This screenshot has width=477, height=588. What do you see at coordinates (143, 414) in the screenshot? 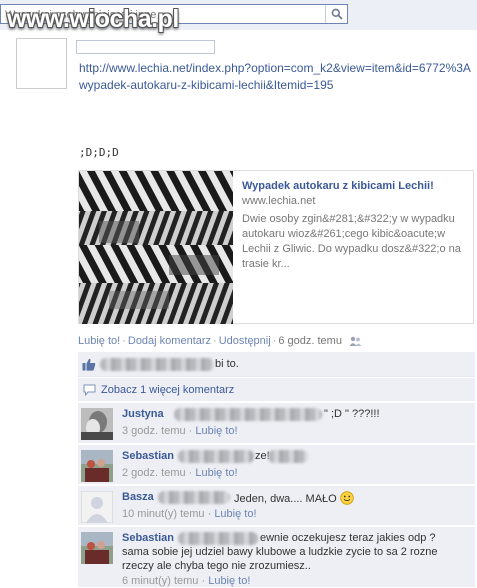
I see `comment-author: Justyna` at bounding box center [143, 414].